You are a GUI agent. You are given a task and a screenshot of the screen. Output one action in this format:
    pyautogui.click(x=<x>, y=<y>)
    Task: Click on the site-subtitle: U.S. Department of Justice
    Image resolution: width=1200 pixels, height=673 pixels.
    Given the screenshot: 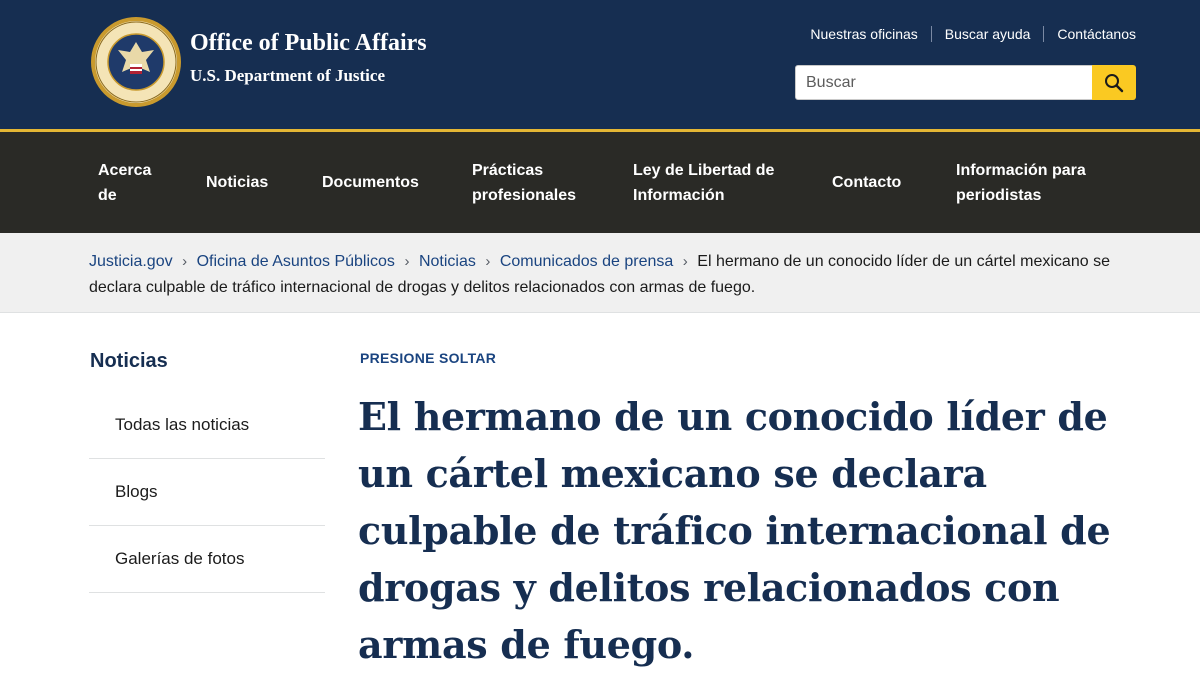 What is the action you would take?
    pyautogui.click(x=287, y=76)
    